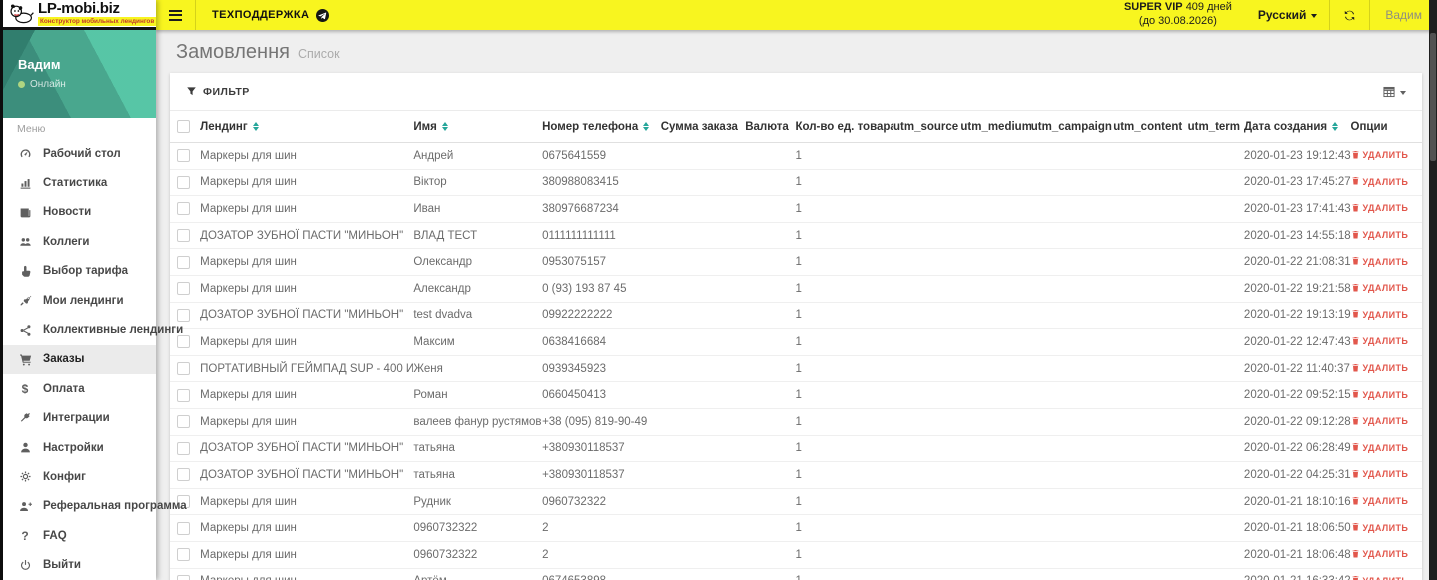 The image size is (1437, 580). What do you see at coordinates (1394, 92) in the screenshot?
I see `columns-toggle-button` at bounding box center [1394, 92].